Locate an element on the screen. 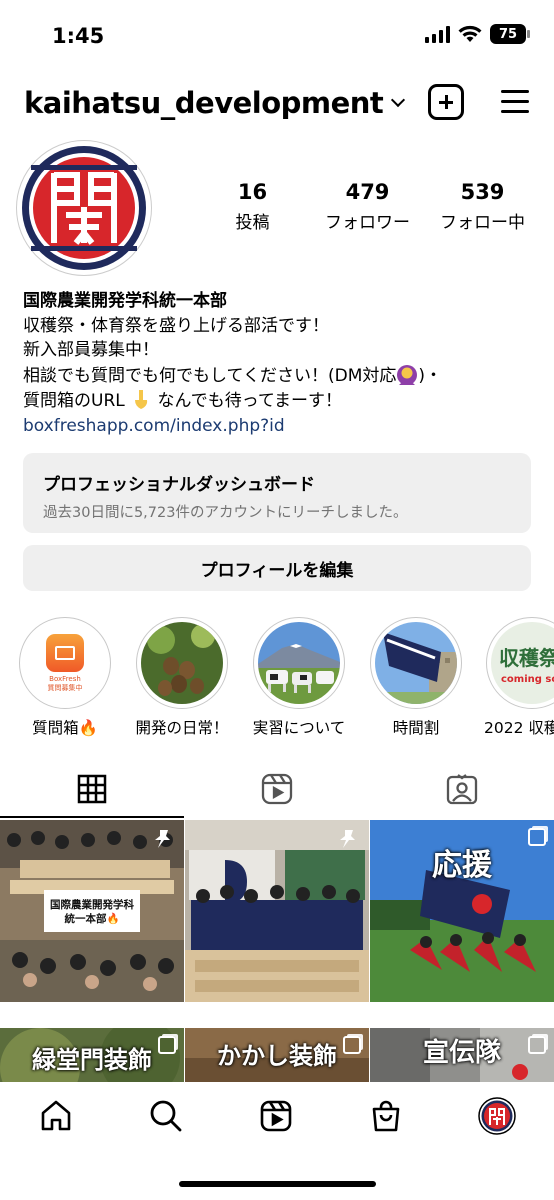 This screenshot has height=1200, width=554. nav-search is located at coordinates (166, 1116).